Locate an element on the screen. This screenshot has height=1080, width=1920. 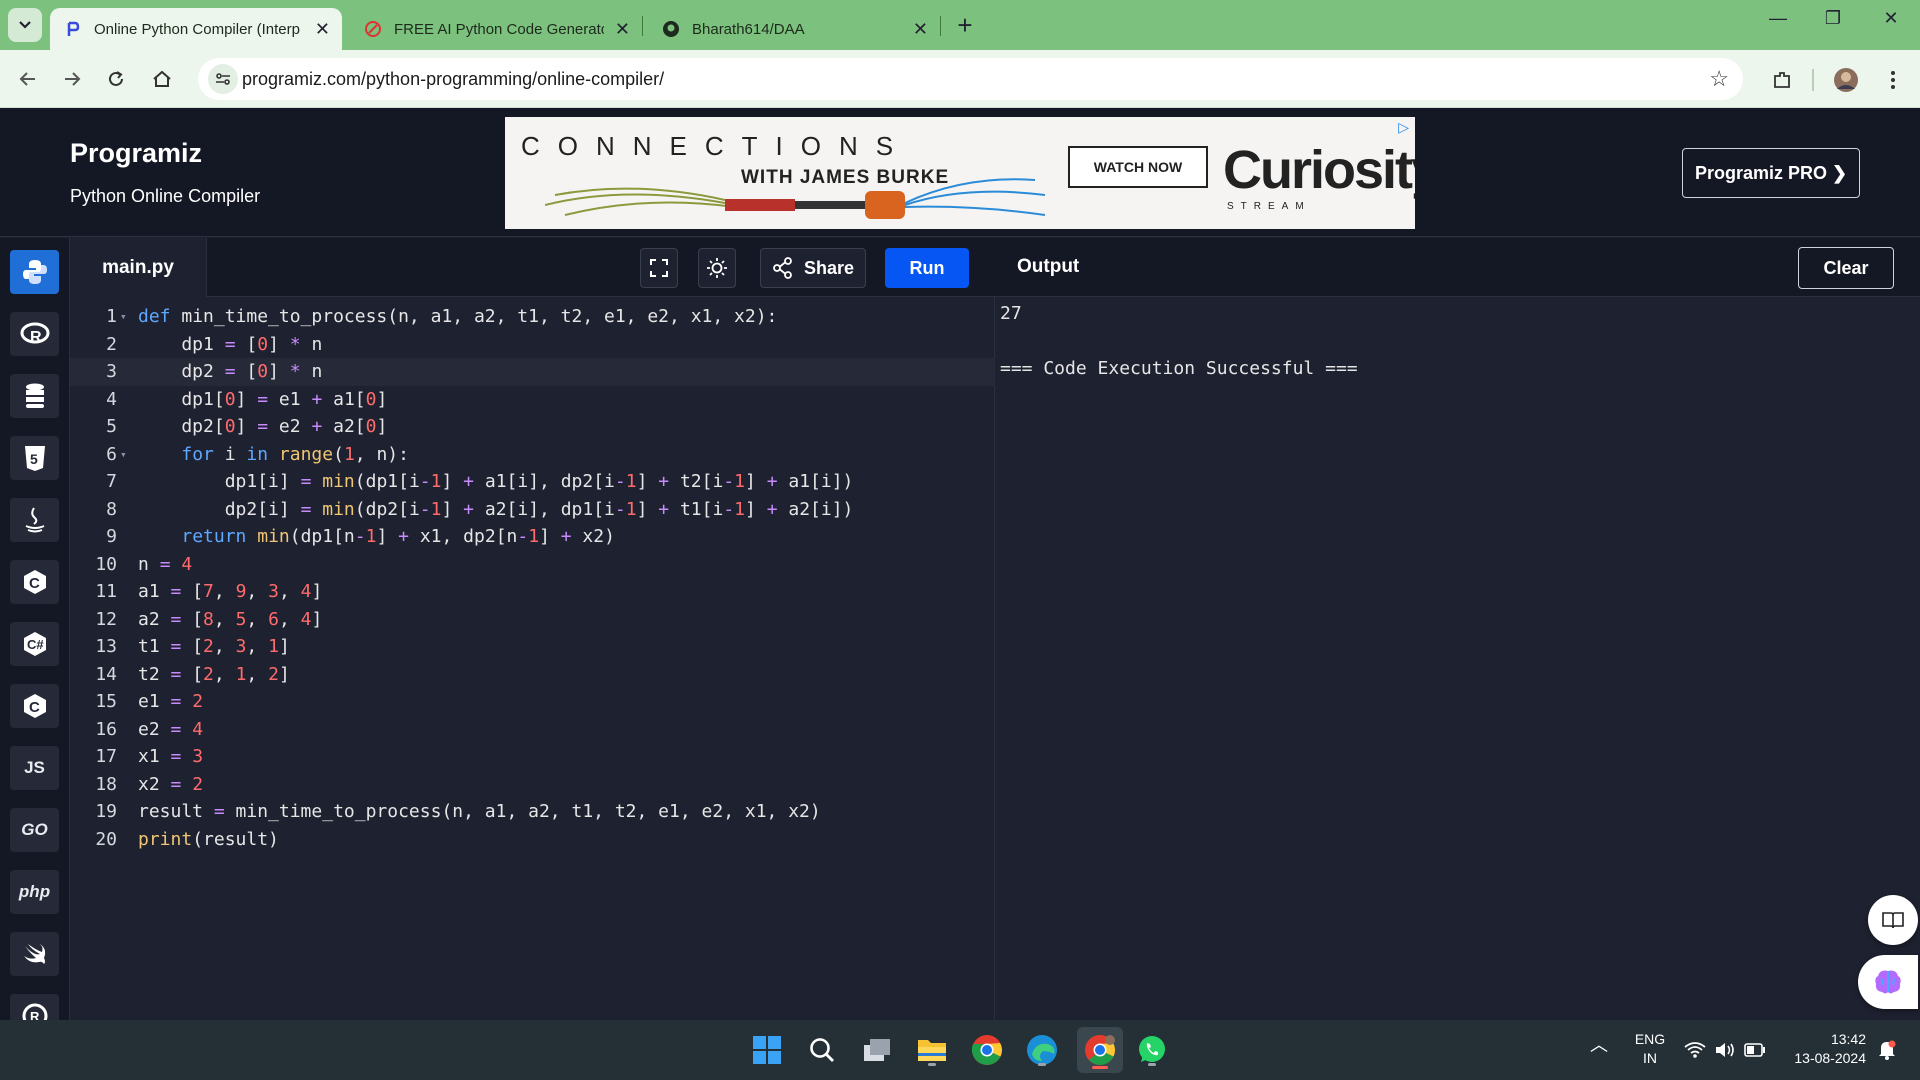
clear-button: Clear is located at coordinates (1846, 268).